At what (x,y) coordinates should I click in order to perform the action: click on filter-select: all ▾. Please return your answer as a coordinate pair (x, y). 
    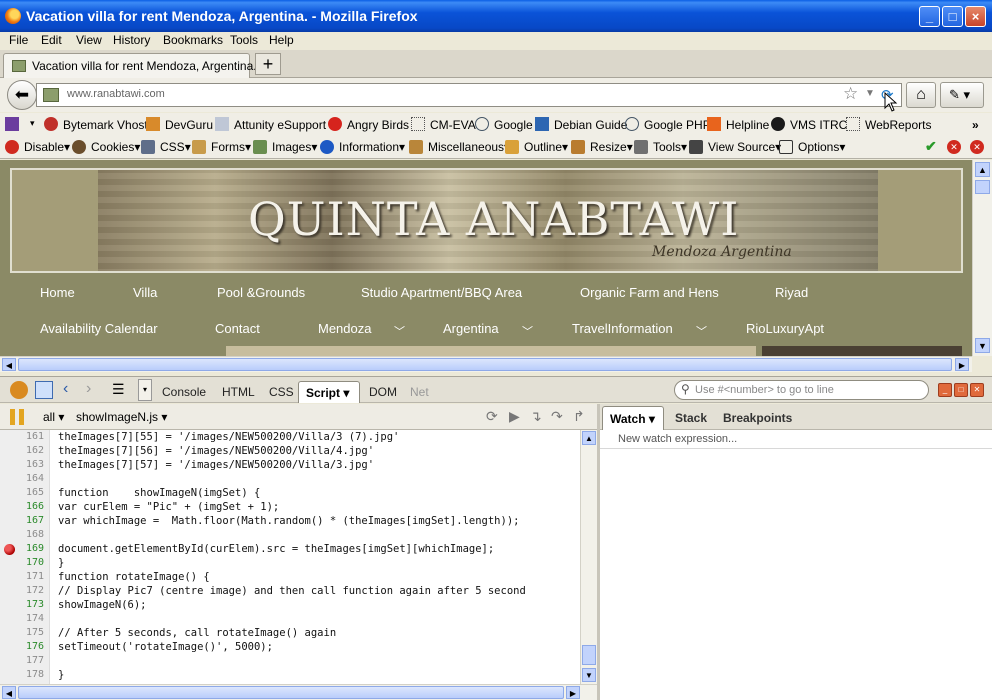
    Looking at the image, I should click on (53, 417).